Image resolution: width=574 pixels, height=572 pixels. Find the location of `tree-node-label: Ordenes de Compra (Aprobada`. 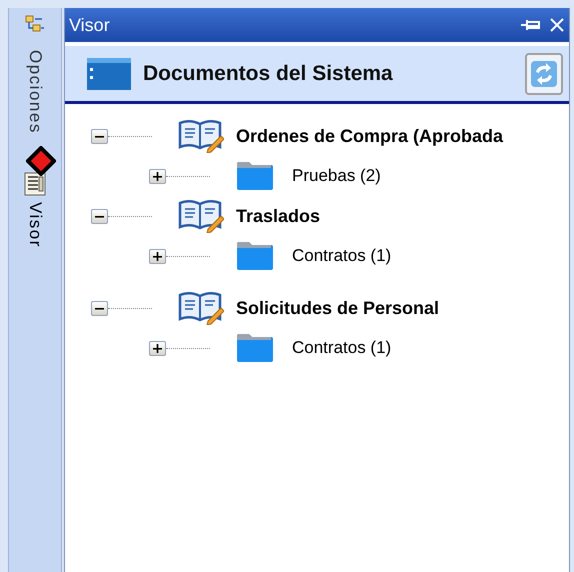

tree-node-label: Ordenes de Compra (Aprobada is located at coordinates (370, 136).